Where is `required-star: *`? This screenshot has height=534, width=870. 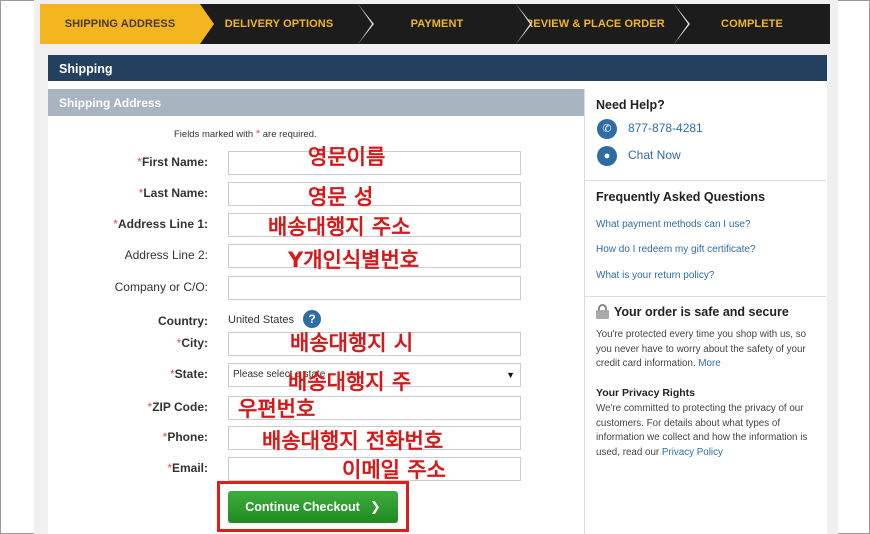
required-star: * is located at coordinates (258, 134).